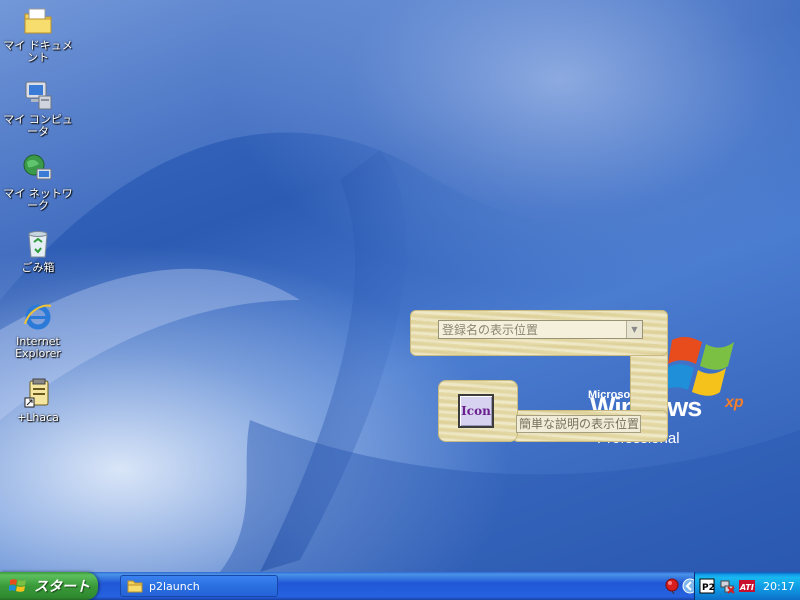  I want to click on desktop-icon-lhaca: +Lhaca, so click(38, 400).